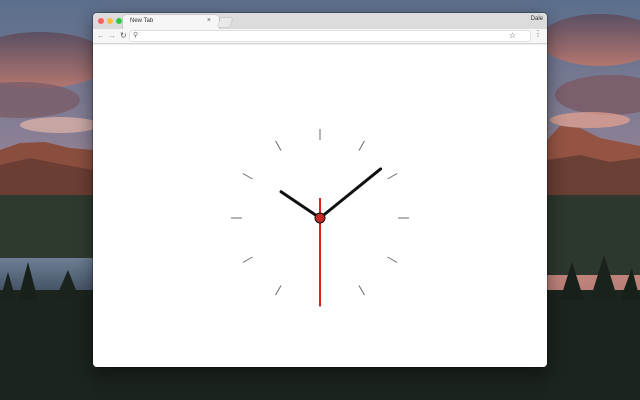  I want to click on hour-hand, so click(300, 205).